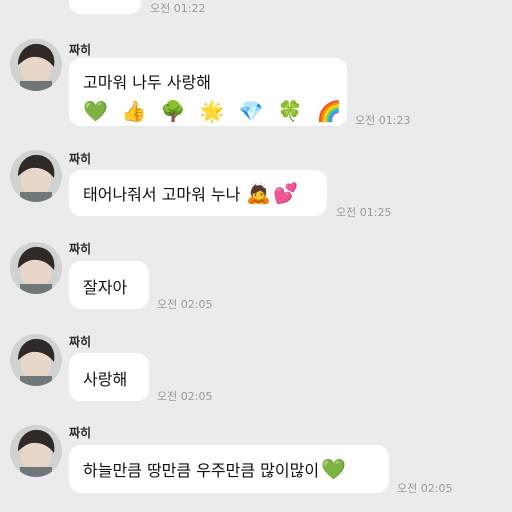  I want to click on message-bubble: 고마워 나두 사랑해 💚 👍 🌳 🌟 💎 🍀 🌈, so click(208, 92).